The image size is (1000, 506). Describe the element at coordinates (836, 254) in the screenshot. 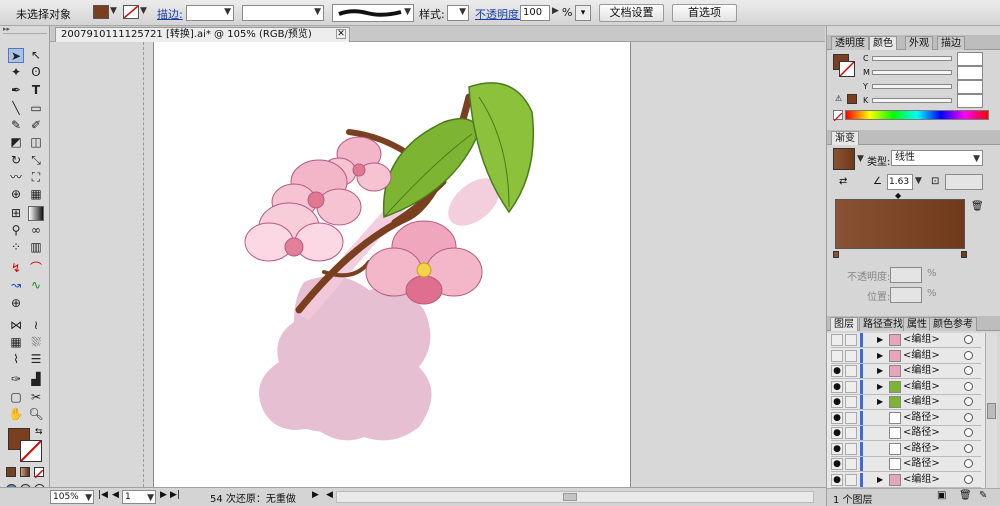

I see `gradient-stop-left` at that location.